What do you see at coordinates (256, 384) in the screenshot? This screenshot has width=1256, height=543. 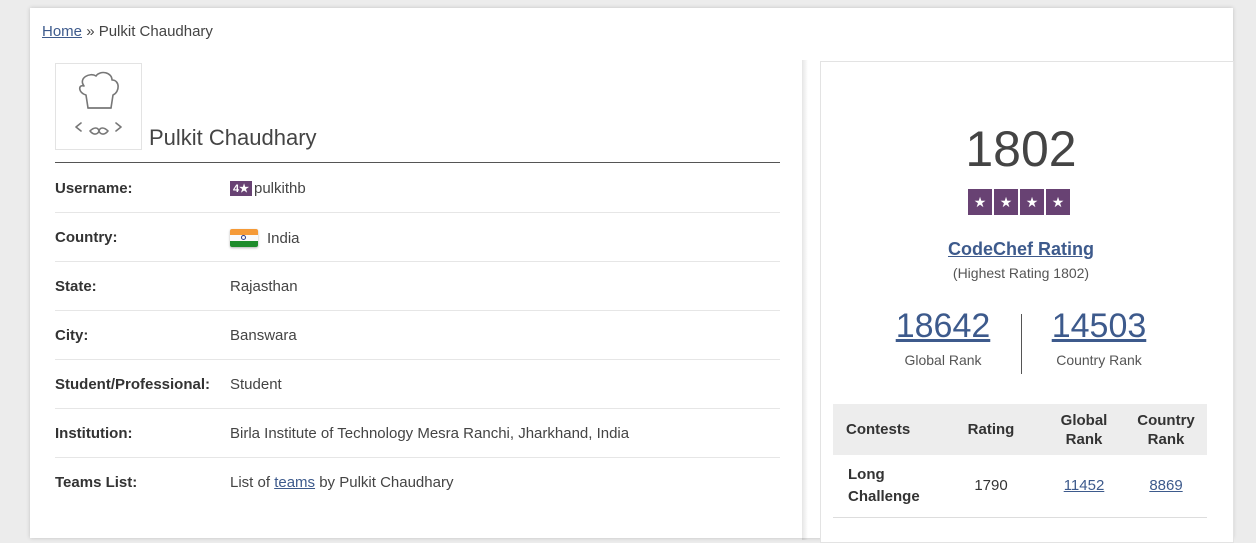 I see `student-professional-value: Student` at bounding box center [256, 384].